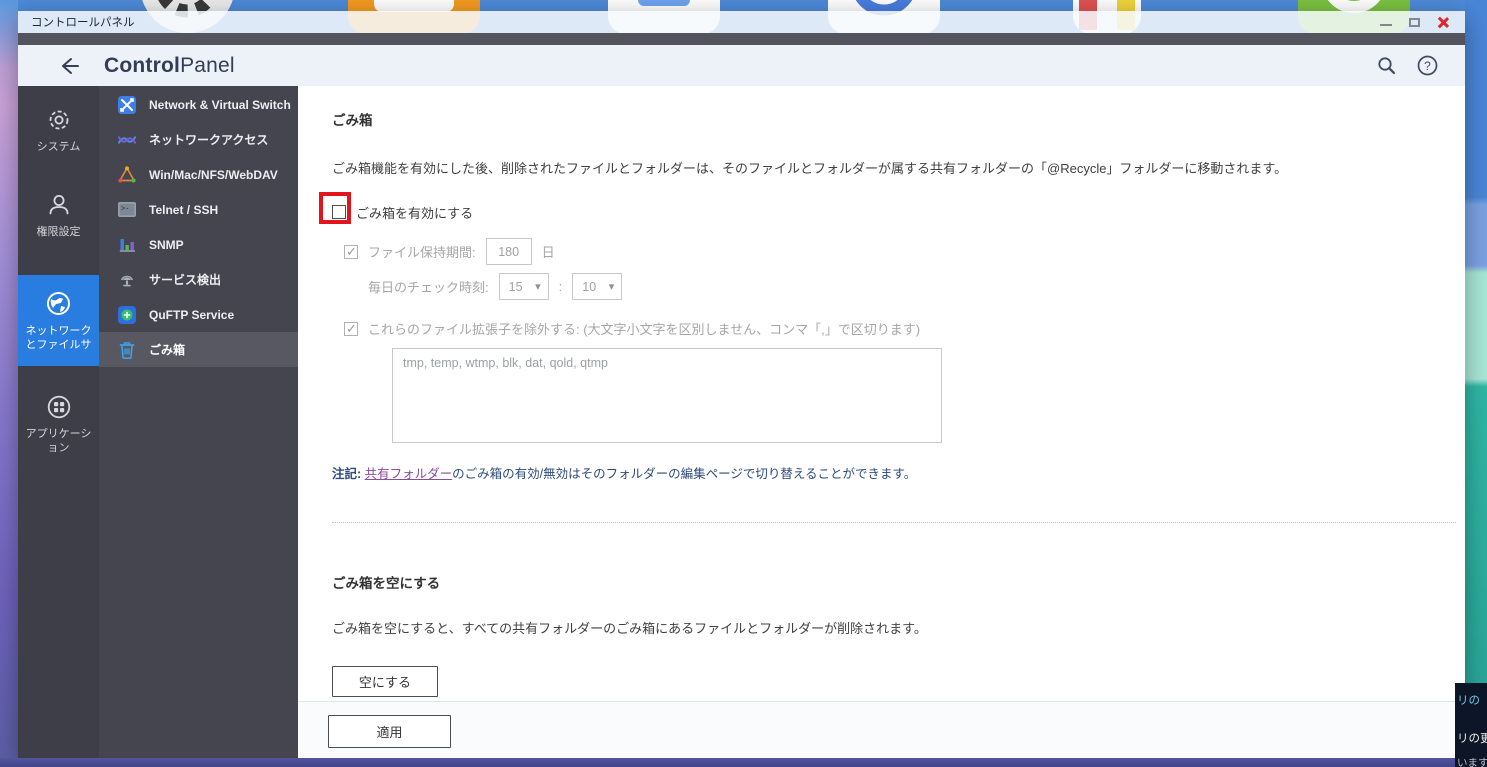  What do you see at coordinates (428, 287) in the screenshot?
I see `check-time-label: 毎日のチェック時刻:` at bounding box center [428, 287].